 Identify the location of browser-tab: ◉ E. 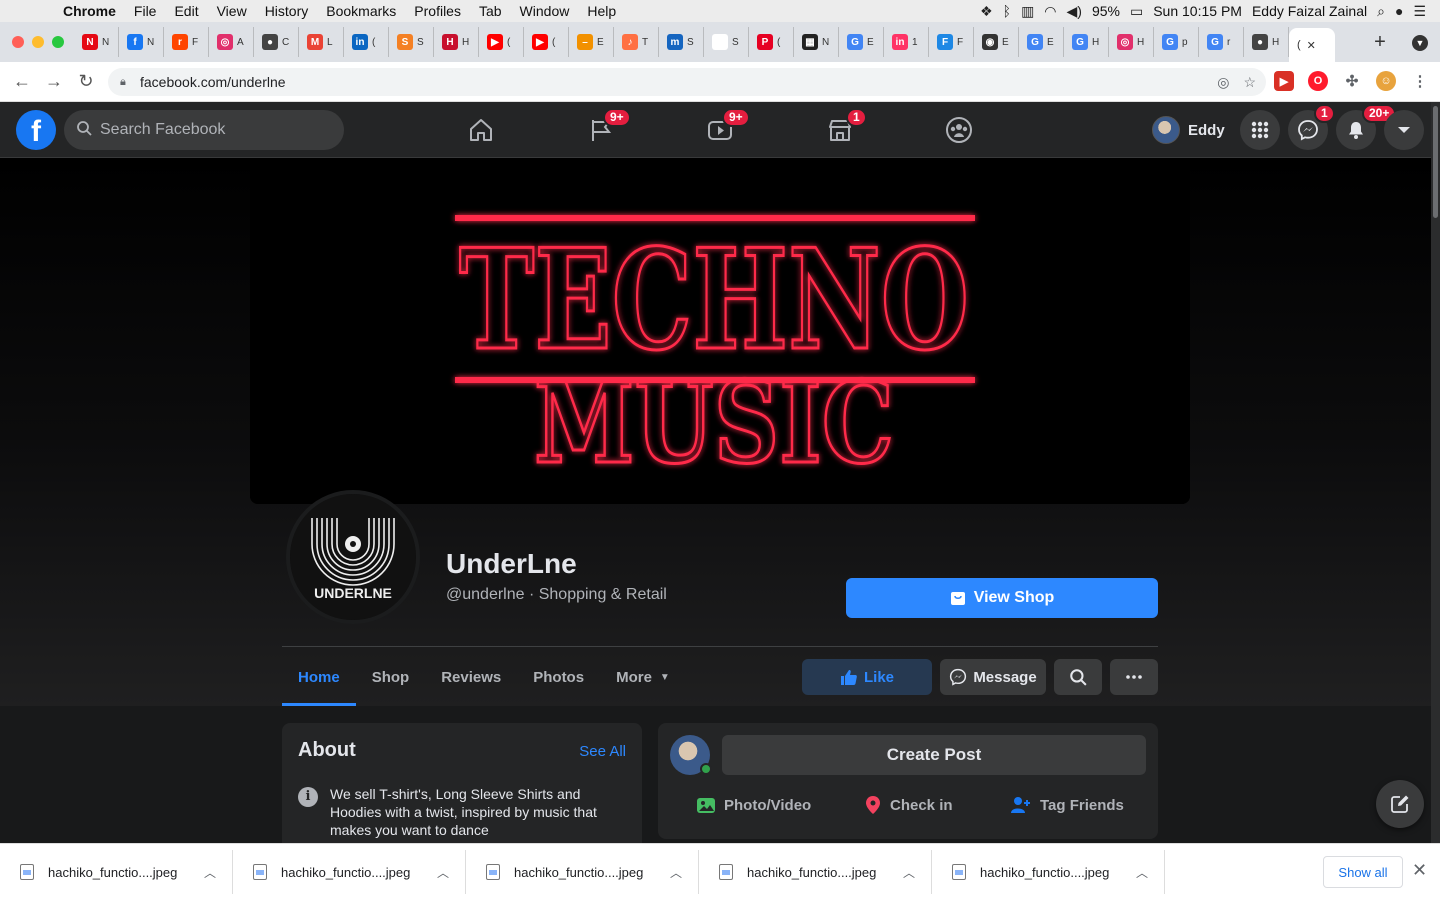
(996, 42).